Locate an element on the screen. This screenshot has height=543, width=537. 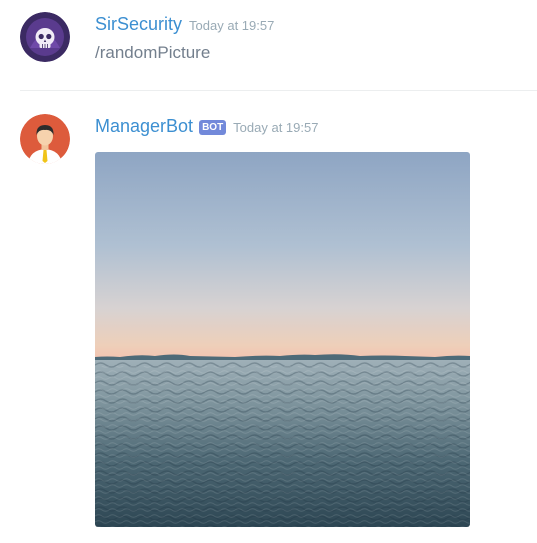
message-header: ManagerBot BOT Today at 19:57 is located at coordinates (206, 126).